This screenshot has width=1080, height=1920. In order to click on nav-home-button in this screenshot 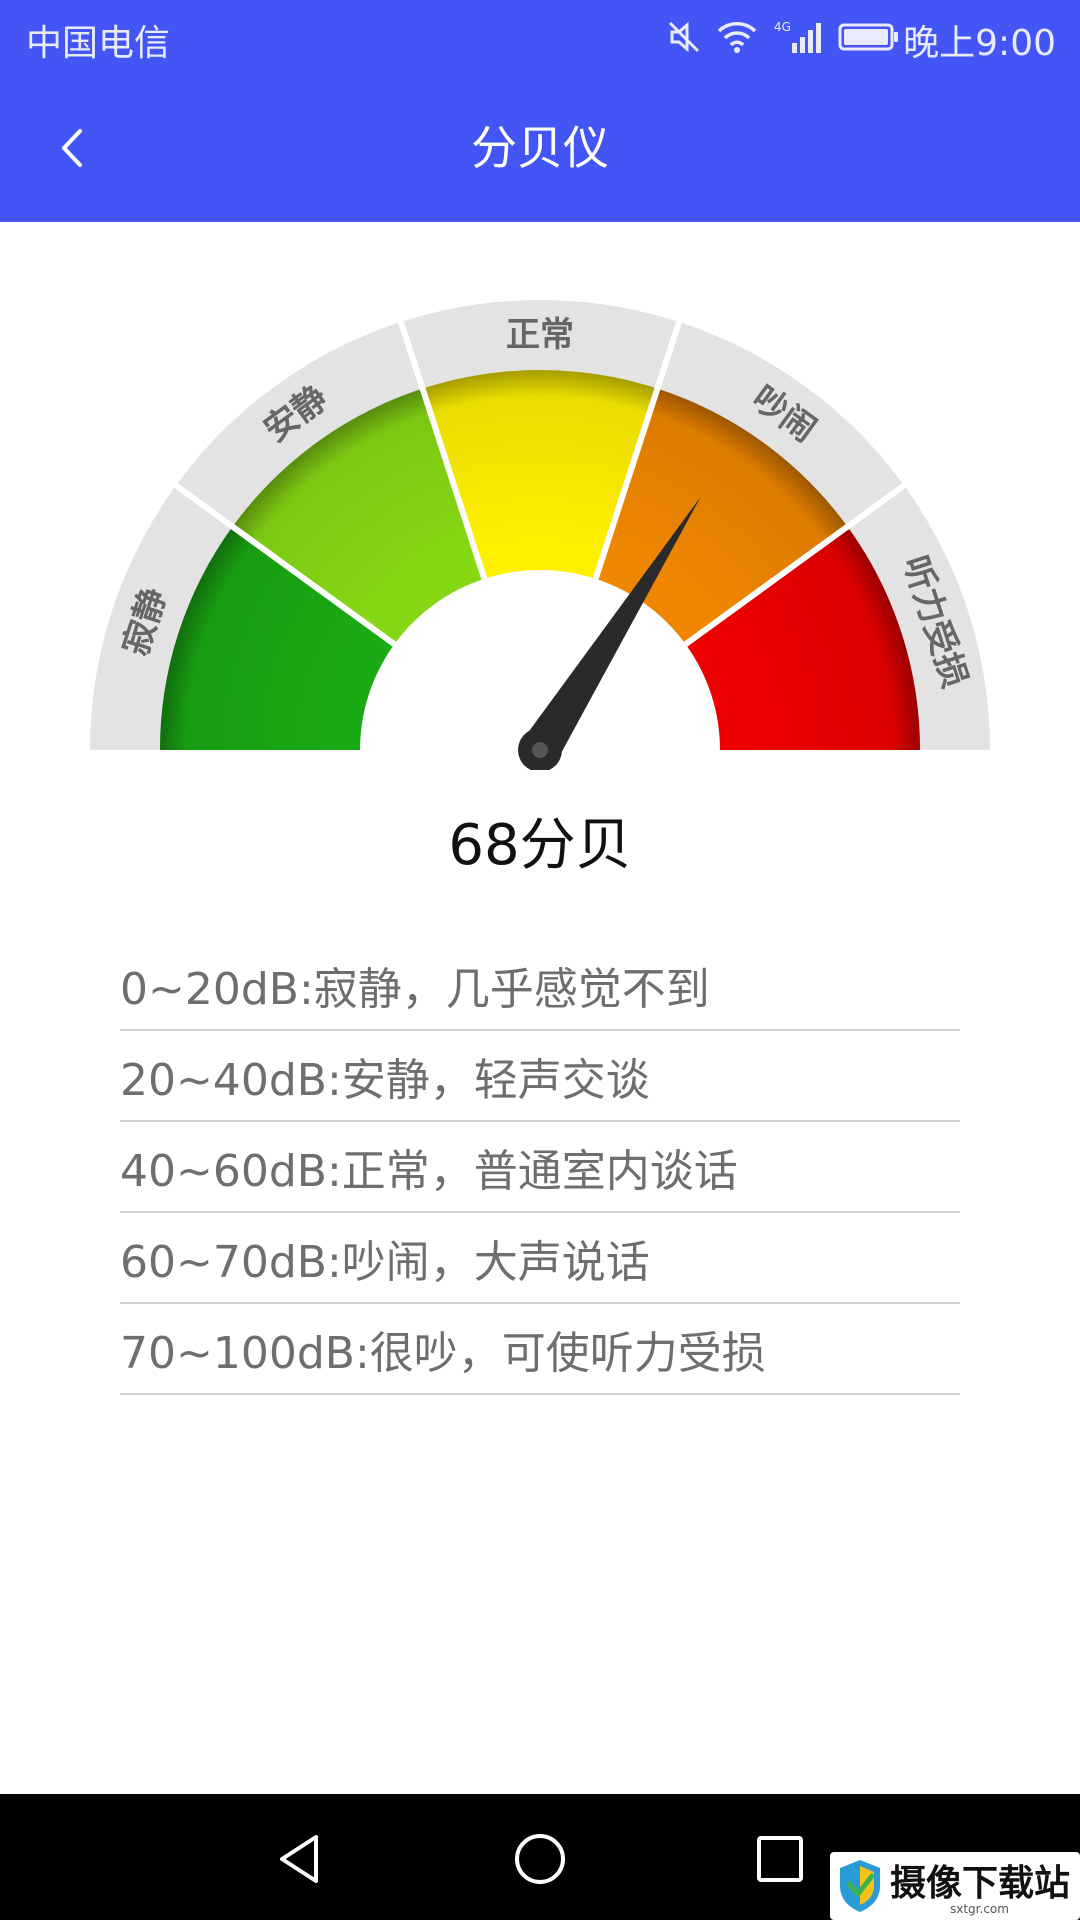, I will do `click(540, 1859)`.